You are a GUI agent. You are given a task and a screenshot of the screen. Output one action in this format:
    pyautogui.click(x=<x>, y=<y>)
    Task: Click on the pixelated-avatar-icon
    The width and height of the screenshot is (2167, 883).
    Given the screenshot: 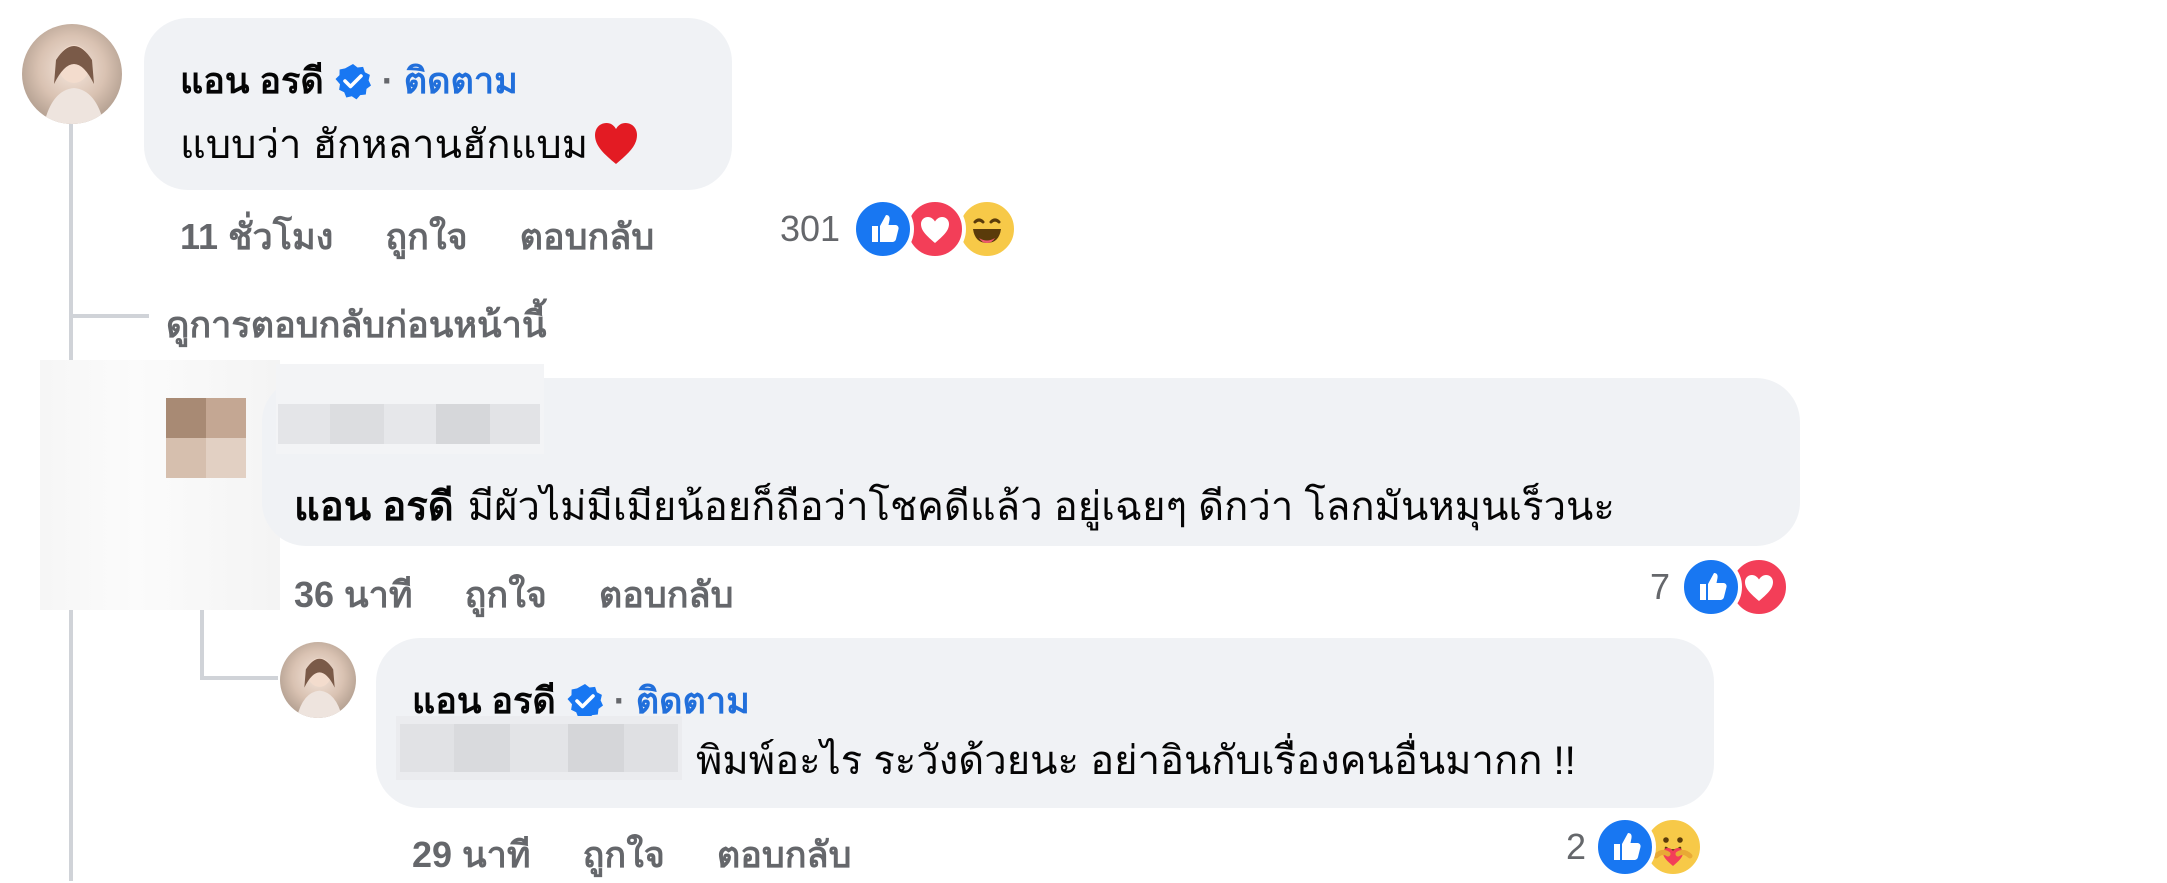 What is the action you would take?
    pyautogui.click(x=206, y=438)
    